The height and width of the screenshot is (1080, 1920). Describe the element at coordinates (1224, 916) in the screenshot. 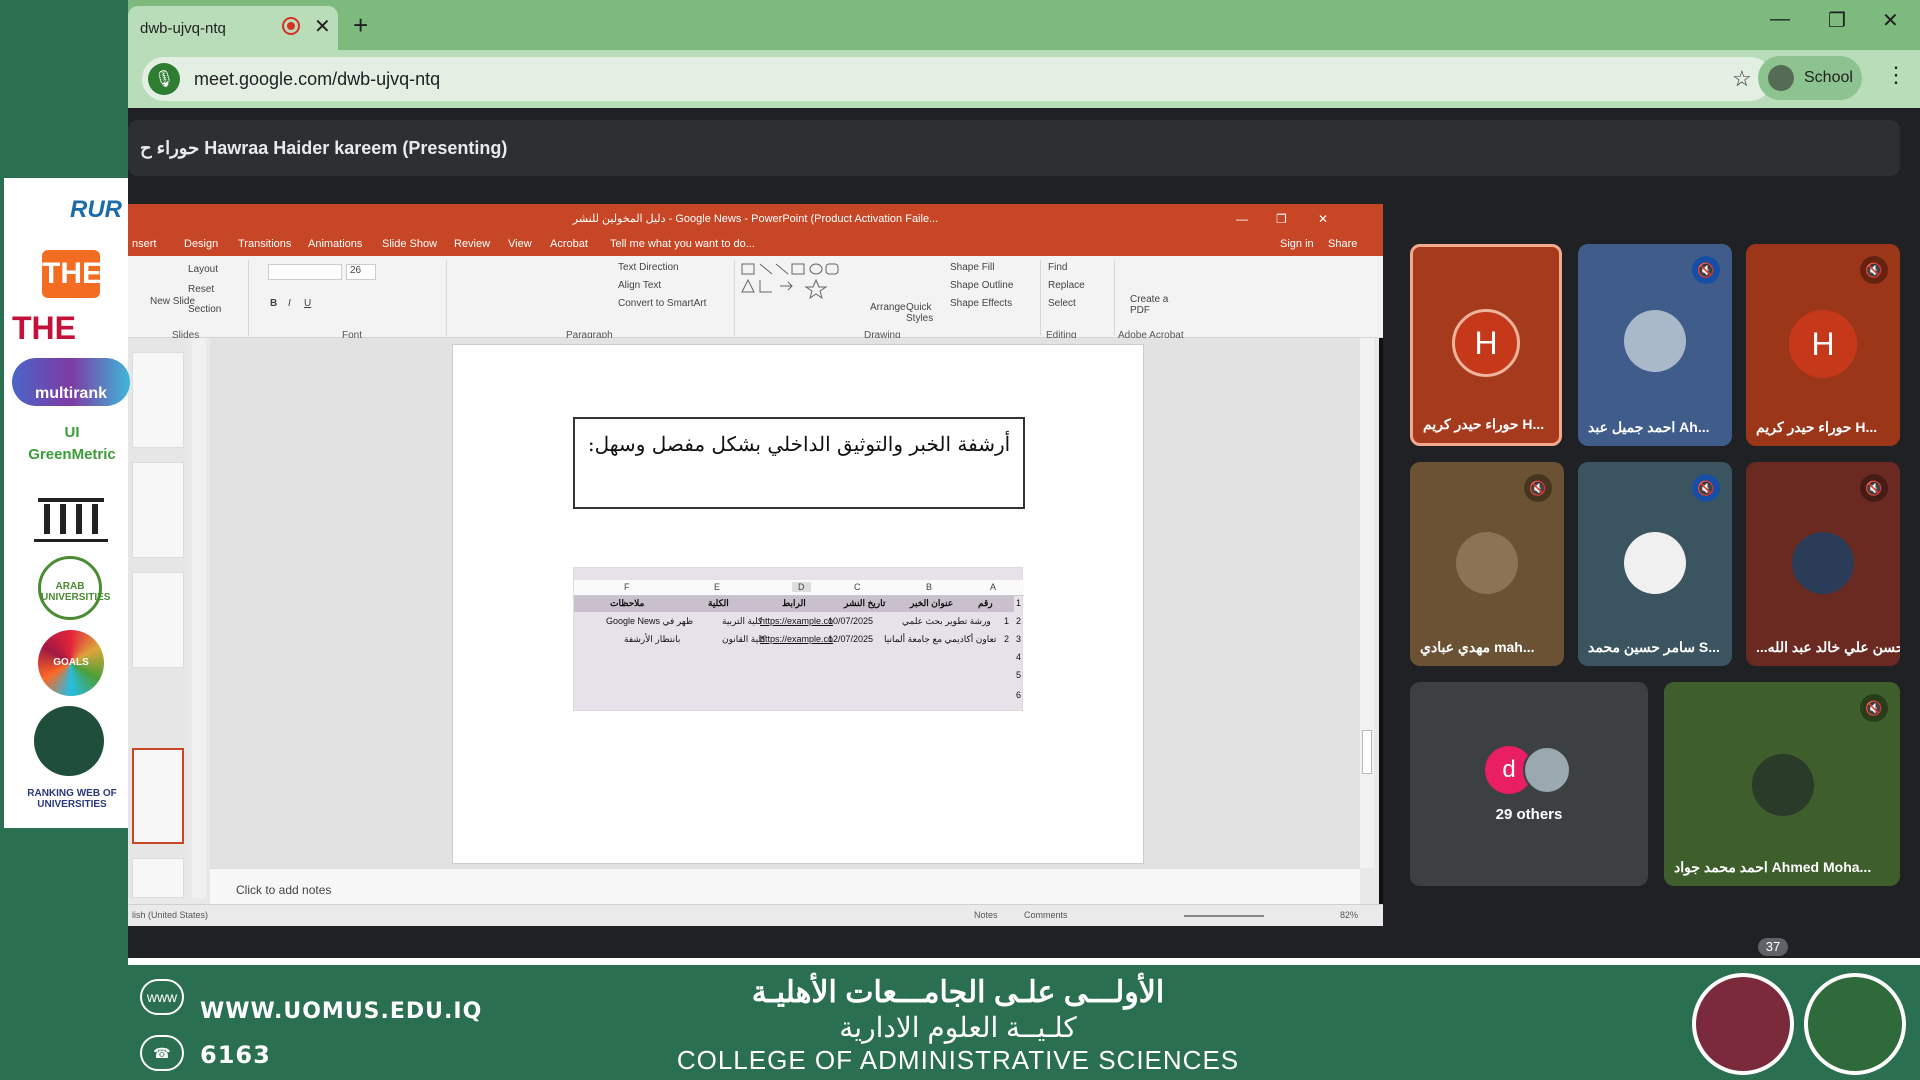

I see `zoom-slider` at that location.